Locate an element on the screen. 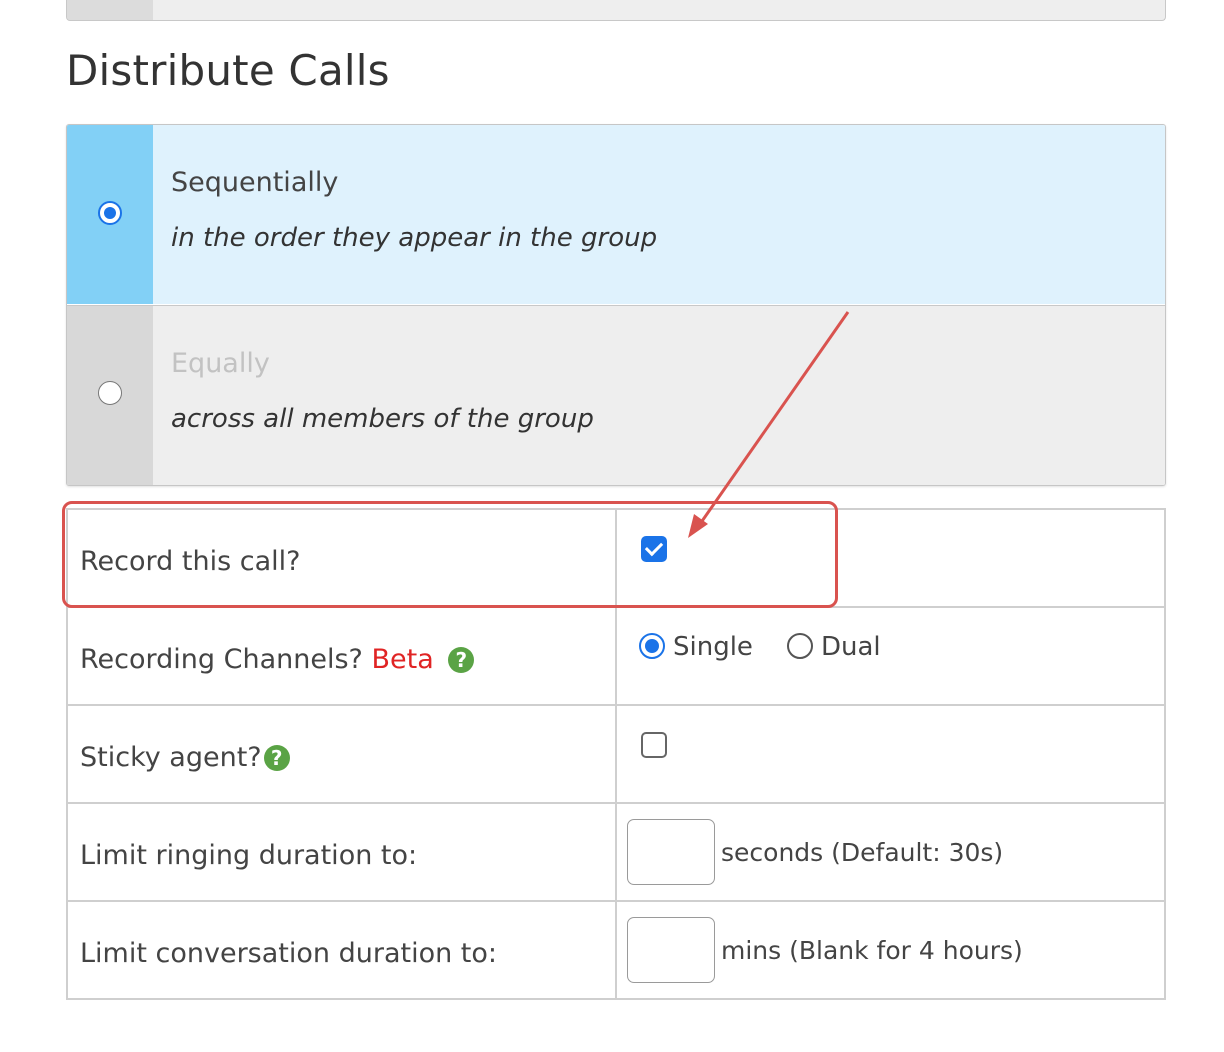 This screenshot has height=1052, width=1224. table-row: Record this call? is located at coordinates (616, 558).